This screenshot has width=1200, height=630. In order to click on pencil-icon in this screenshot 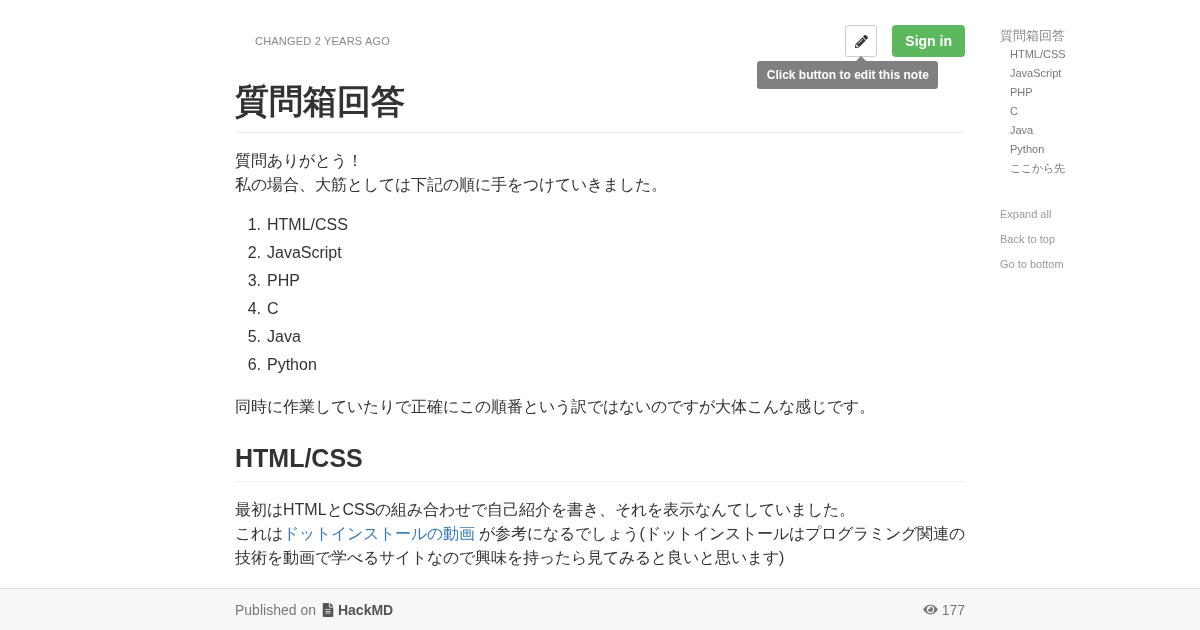, I will do `click(861, 41)`.